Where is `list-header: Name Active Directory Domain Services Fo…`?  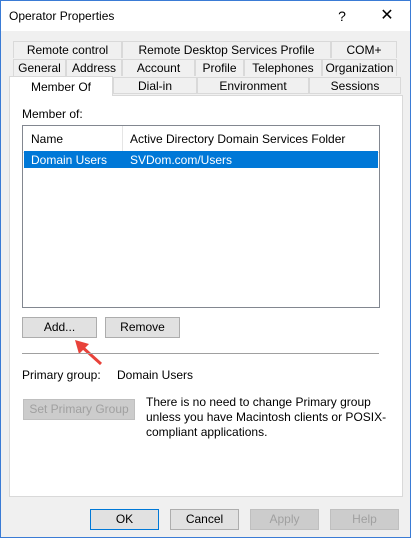 list-header: Name Active Directory Domain Services Fo… is located at coordinates (201, 139).